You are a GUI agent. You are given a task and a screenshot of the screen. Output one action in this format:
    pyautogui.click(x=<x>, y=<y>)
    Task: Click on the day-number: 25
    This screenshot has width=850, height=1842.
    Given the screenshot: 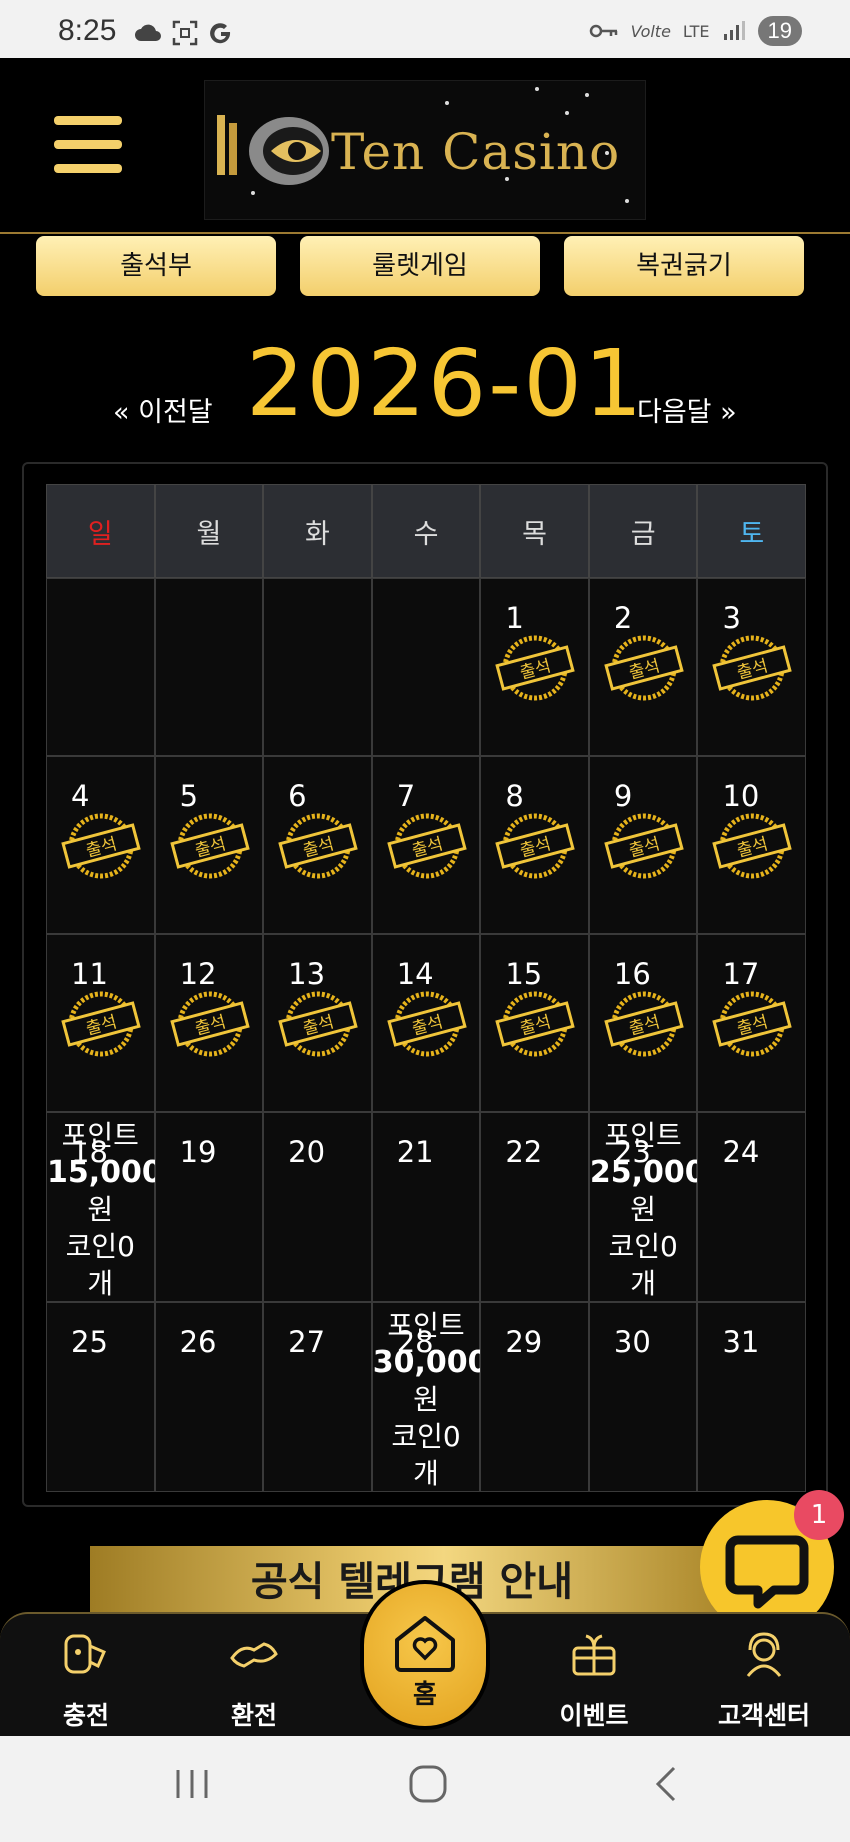 What is the action you would take?
    pyautogui.click(x=89, y=1342)
    